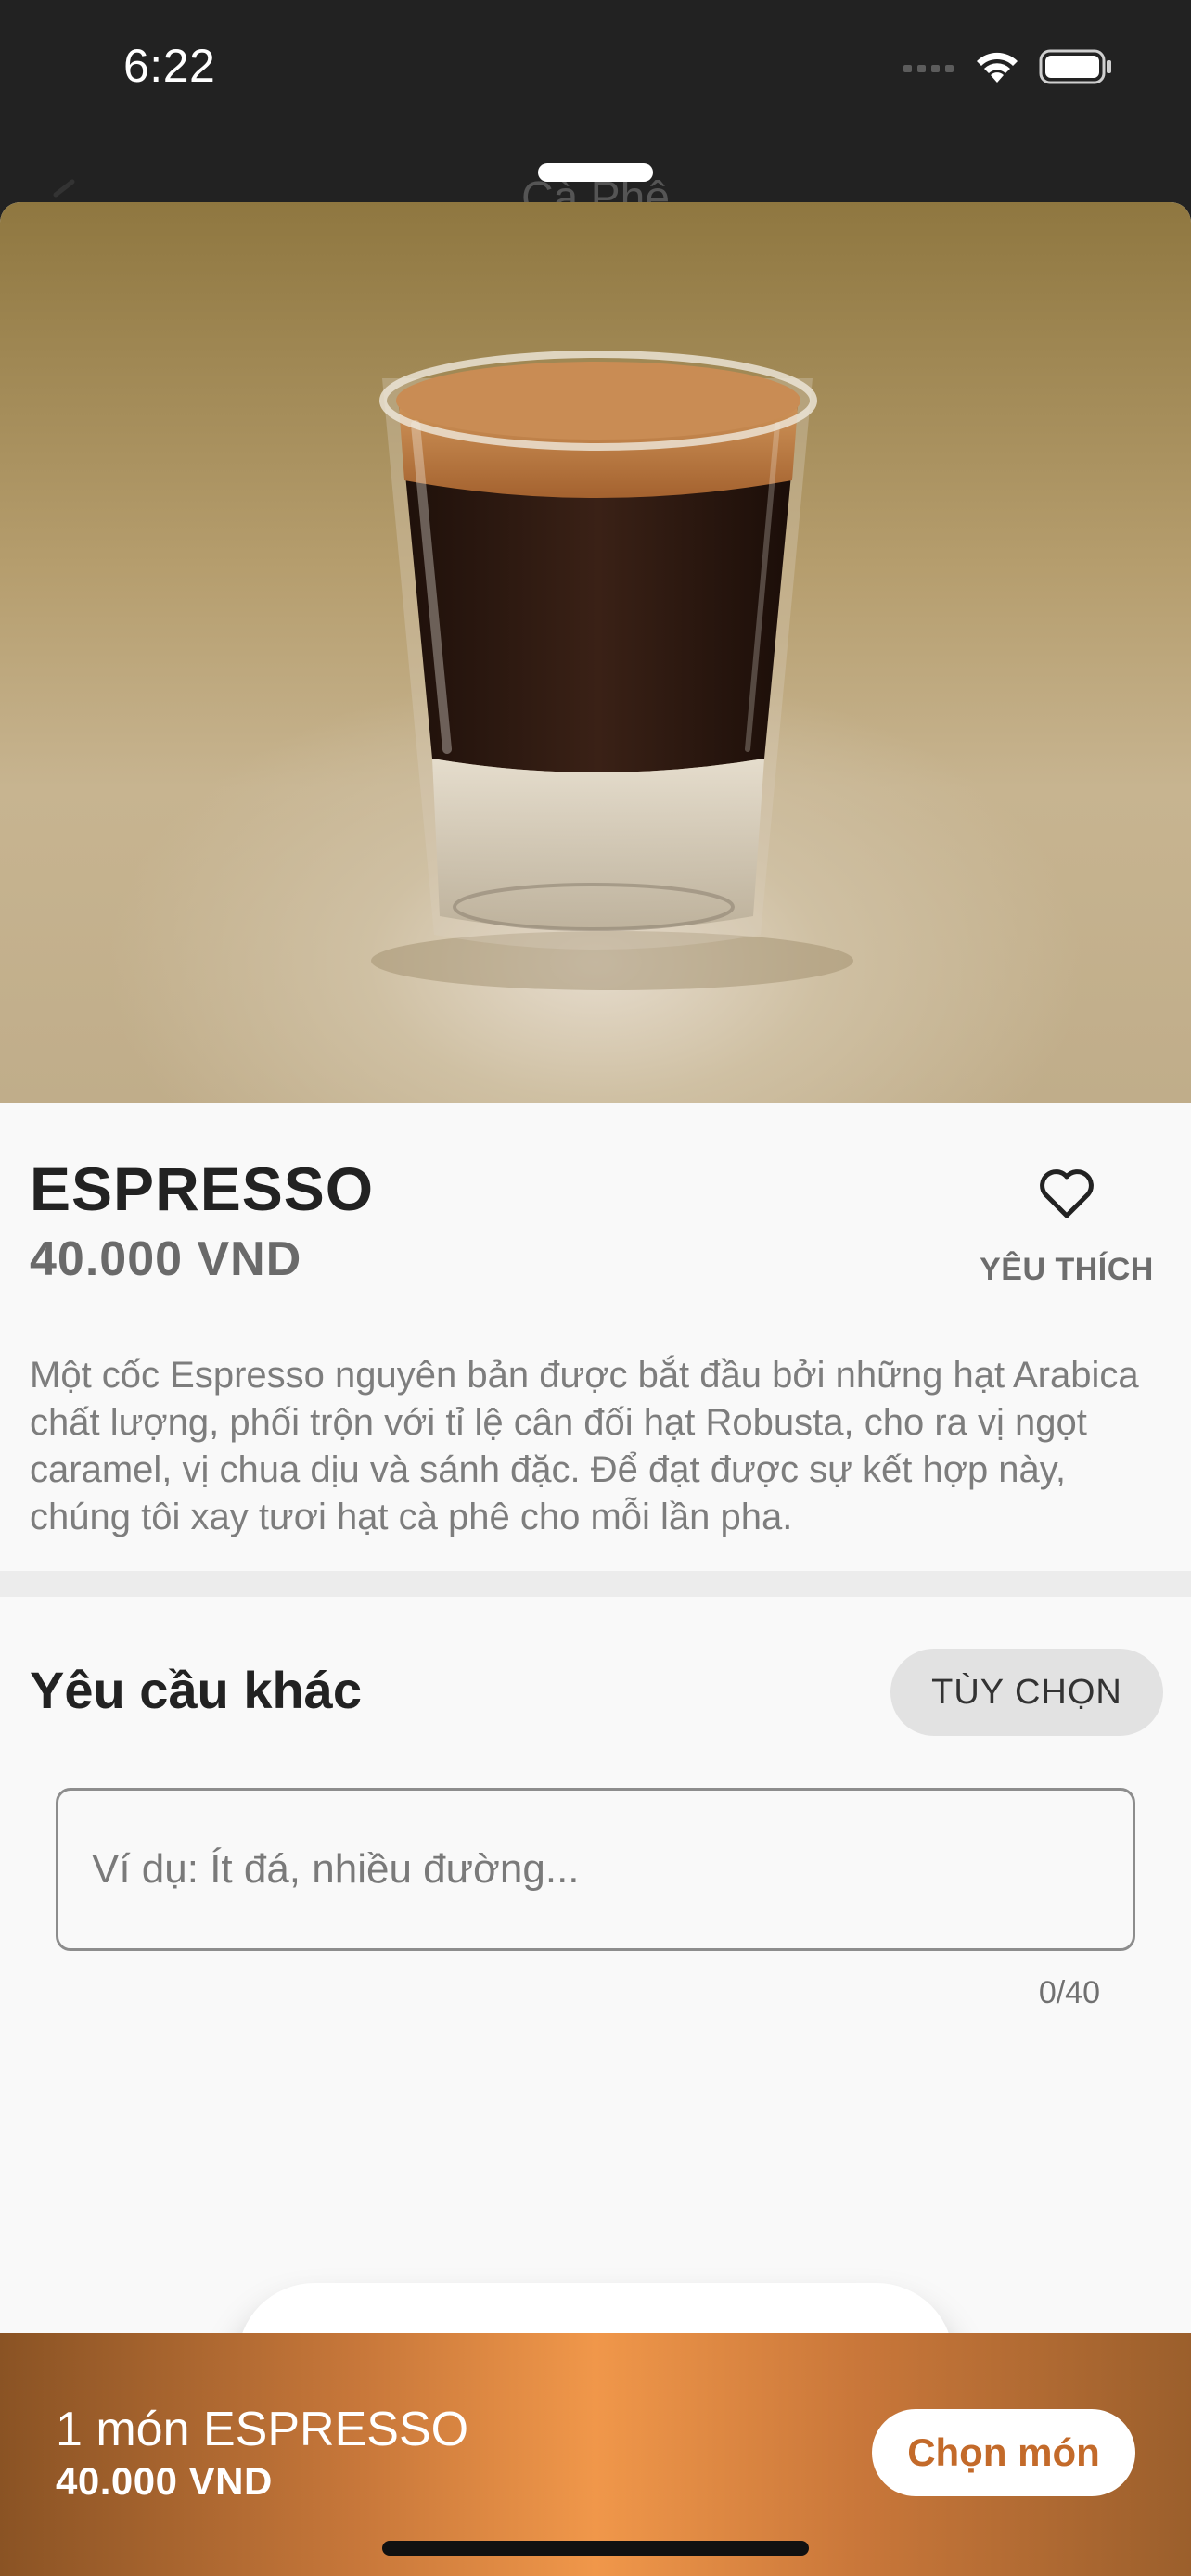 The height and width of the screenshot is (2576, 1191). What do you see at coordinates (997, 67) in the screenshot?
I see `wifi-icon` at bounding box center [997, 67].